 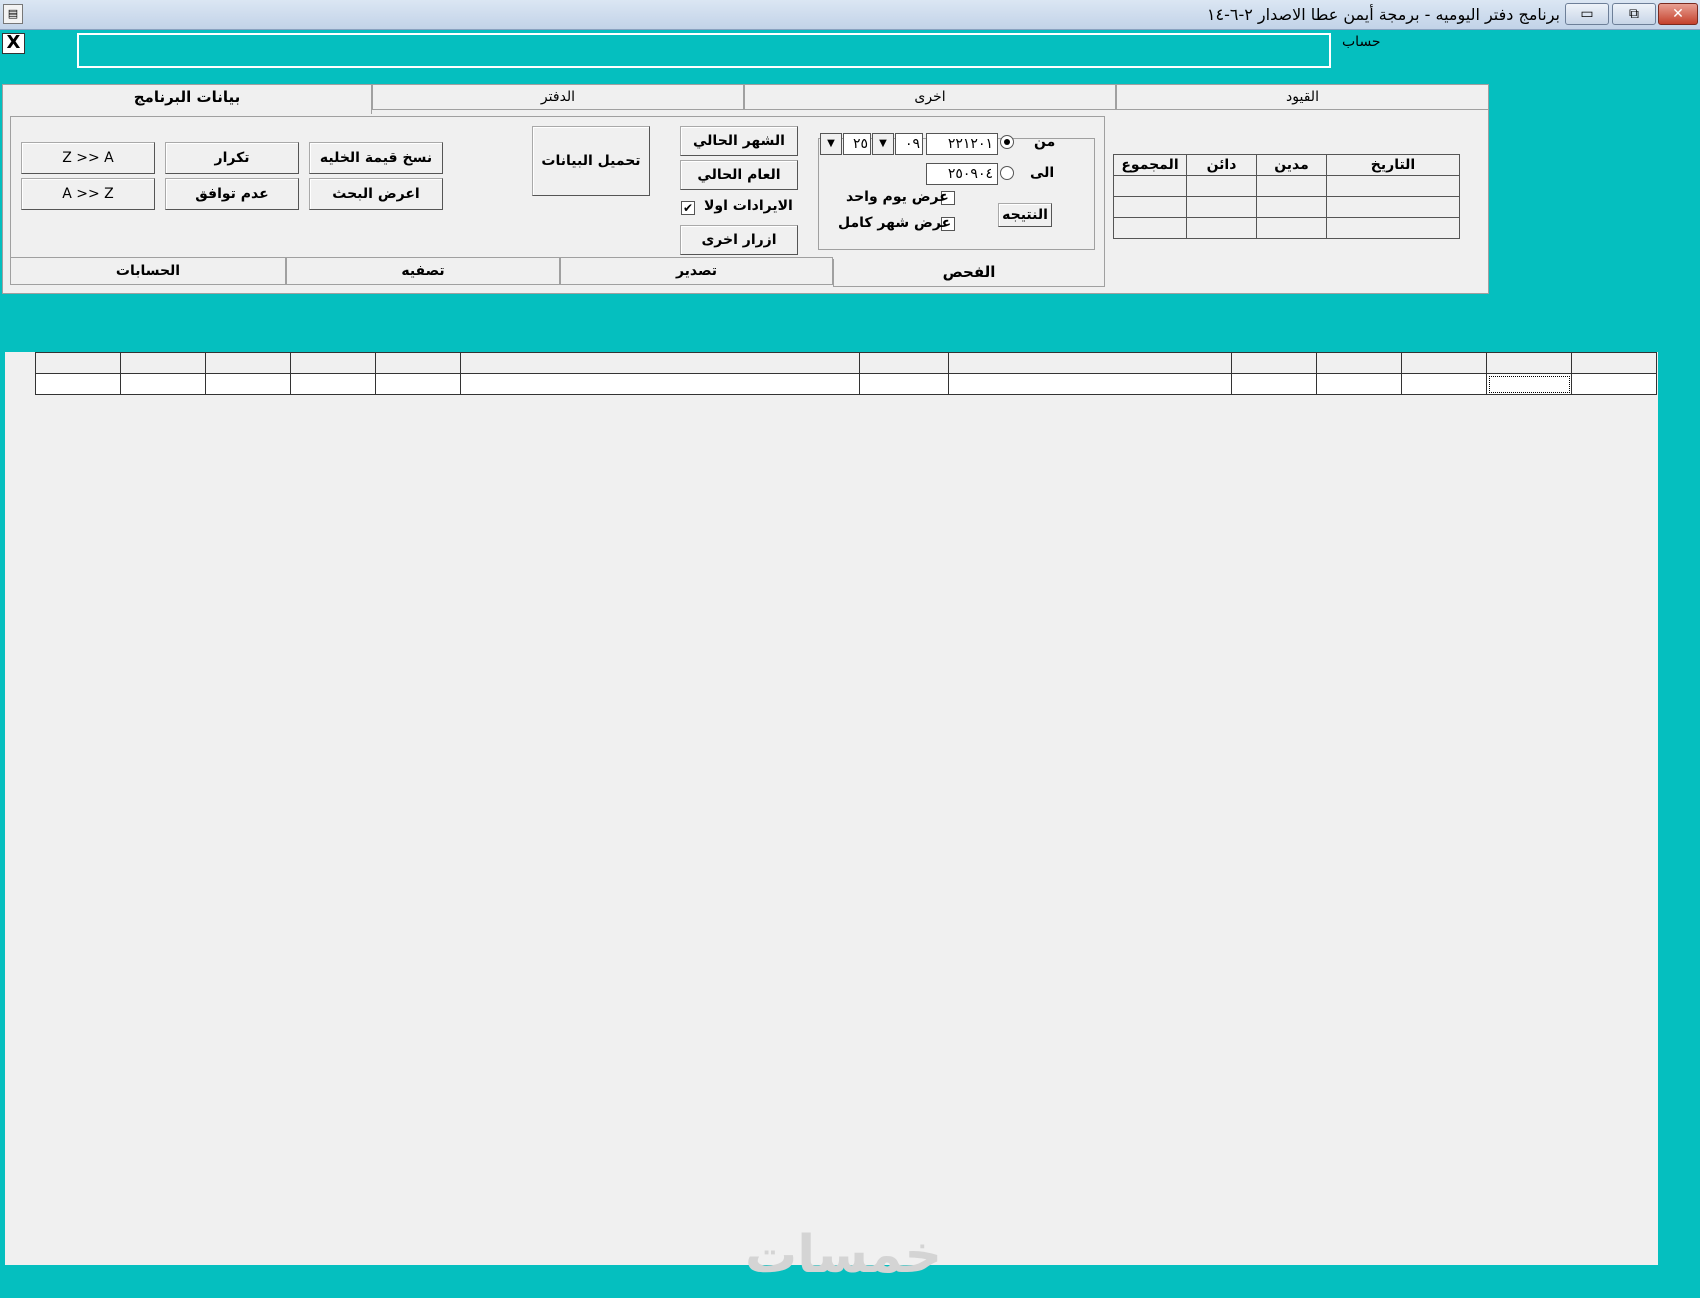 I want to click on mismatch-button: عدم توافق, so click(x=232, y=194).